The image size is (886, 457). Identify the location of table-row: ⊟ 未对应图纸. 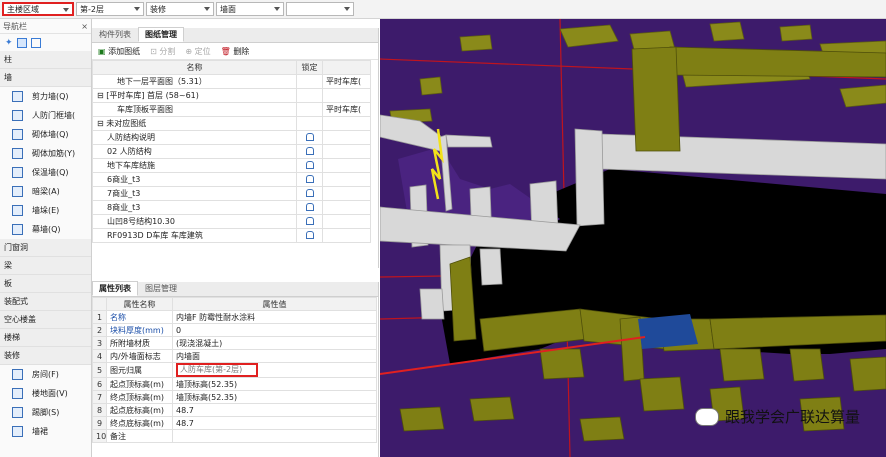
(231, 123).